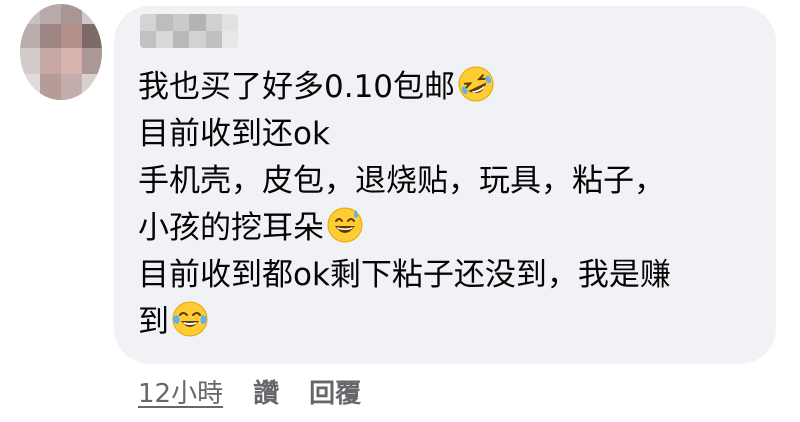 The image size is (800, 422). Describe the element at coordinates (476, 84) in the screenshot. I see `rolling-on-floor-laughing-emoji-icon` at that location.